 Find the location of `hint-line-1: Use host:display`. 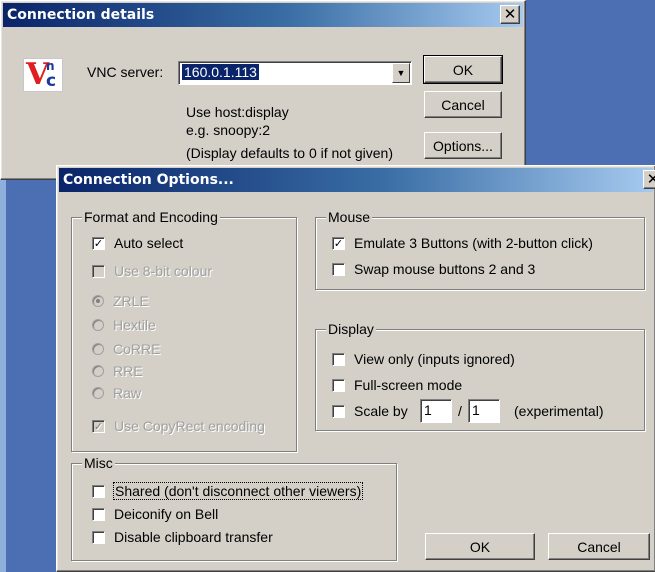

hint-line-1: Use host:display is located at coordinates (237, 112).